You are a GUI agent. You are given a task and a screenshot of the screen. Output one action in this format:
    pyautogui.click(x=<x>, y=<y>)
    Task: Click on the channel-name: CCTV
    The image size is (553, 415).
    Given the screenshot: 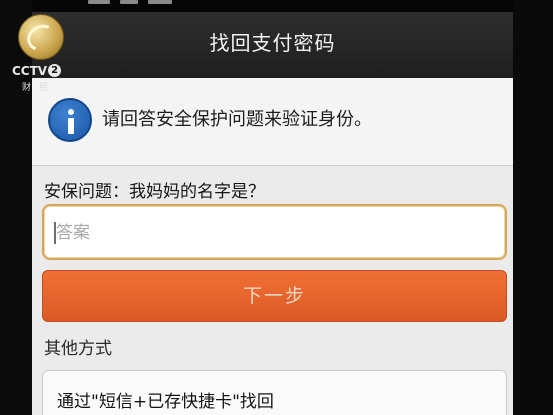 What is the action you would take?
    pyautogui.click(x=30, y=71)
    